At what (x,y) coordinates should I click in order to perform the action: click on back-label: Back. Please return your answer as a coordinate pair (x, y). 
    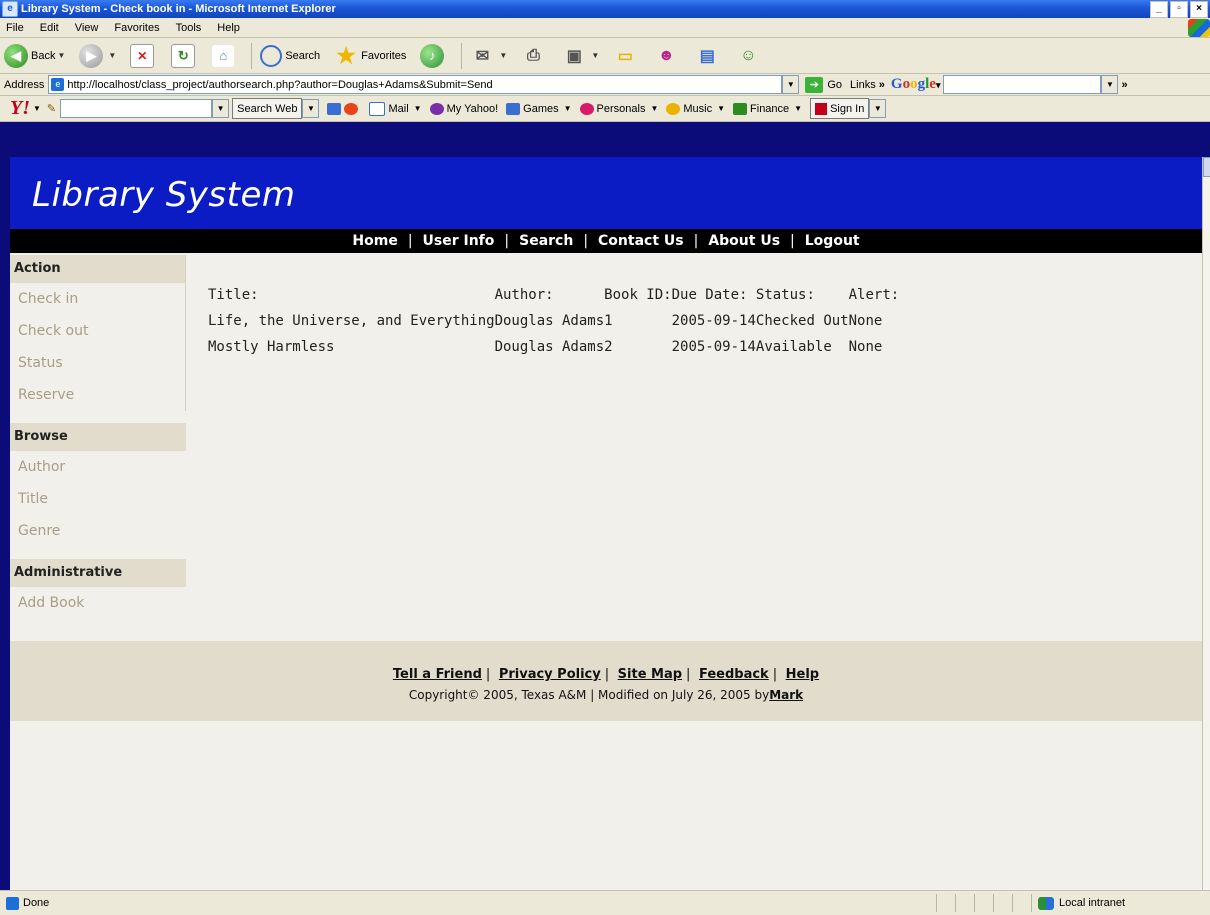
    Looking at the image, I should click on (43, 55).